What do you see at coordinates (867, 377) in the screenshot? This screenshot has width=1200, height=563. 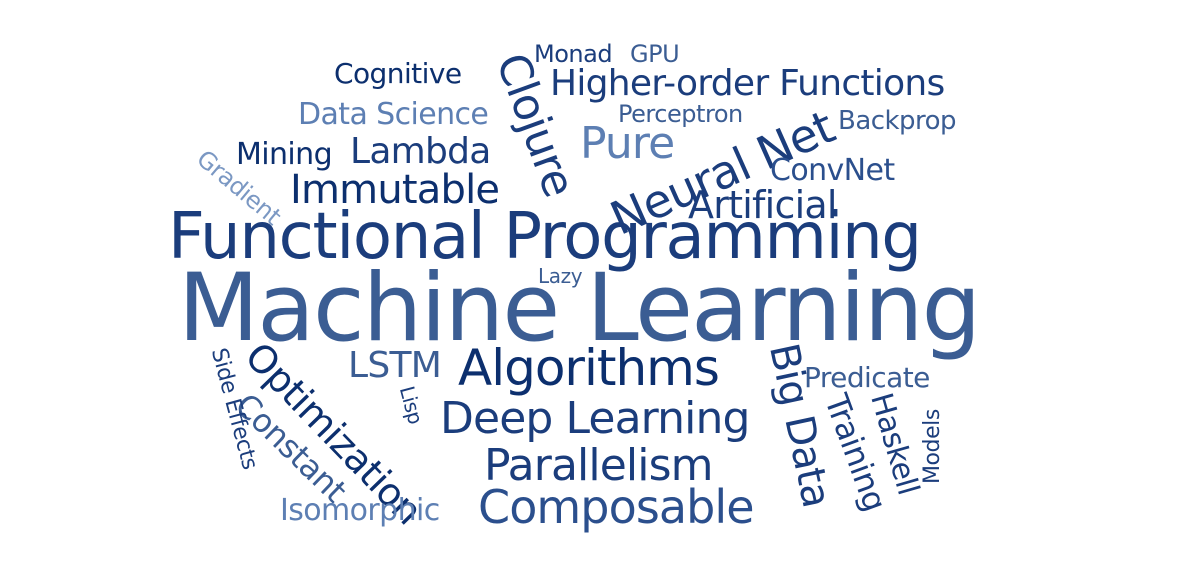 I see `word-predicate: Predicate` at bounding box center [867, 377].